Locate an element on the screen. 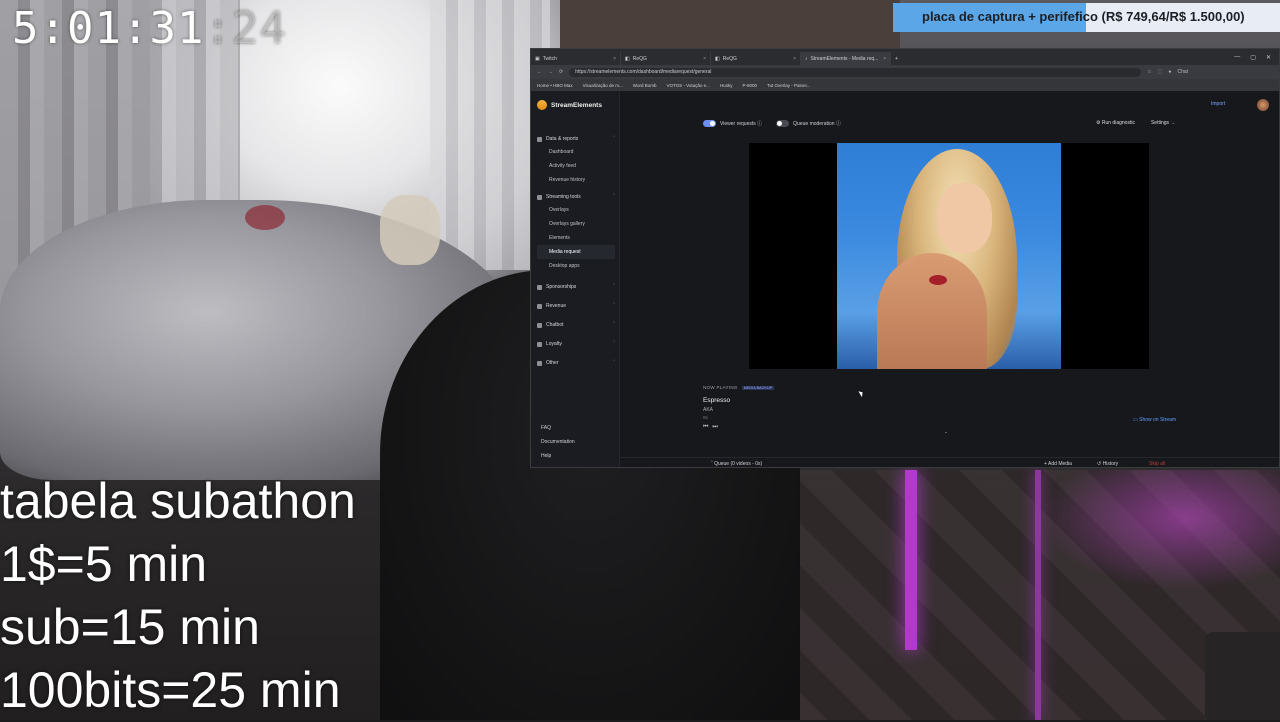  now-playing-label: NOW PLAYING is located at coordinates (720, 387).